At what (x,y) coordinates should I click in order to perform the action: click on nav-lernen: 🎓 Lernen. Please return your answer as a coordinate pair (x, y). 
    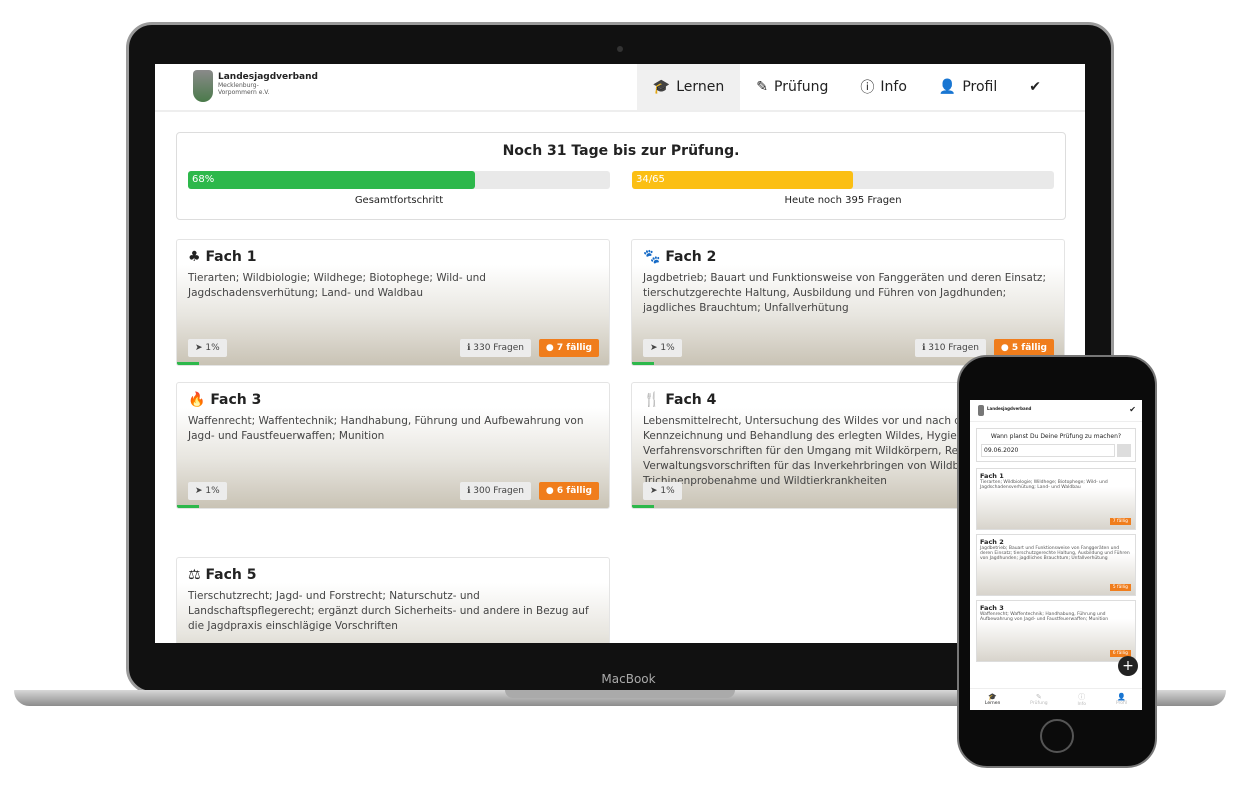
    Looking at the image, I should click on (688, 87).